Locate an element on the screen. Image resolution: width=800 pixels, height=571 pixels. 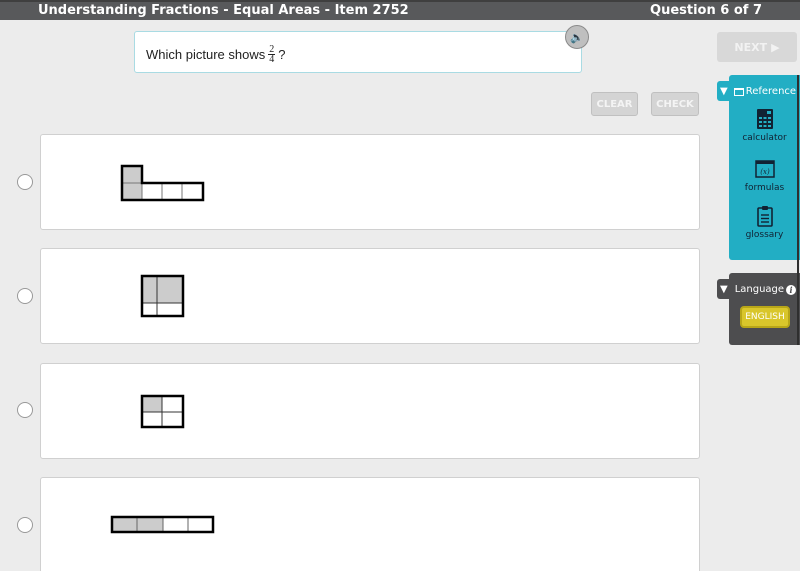
fraction-denominator: 4 is located at coordinates (272, 59).